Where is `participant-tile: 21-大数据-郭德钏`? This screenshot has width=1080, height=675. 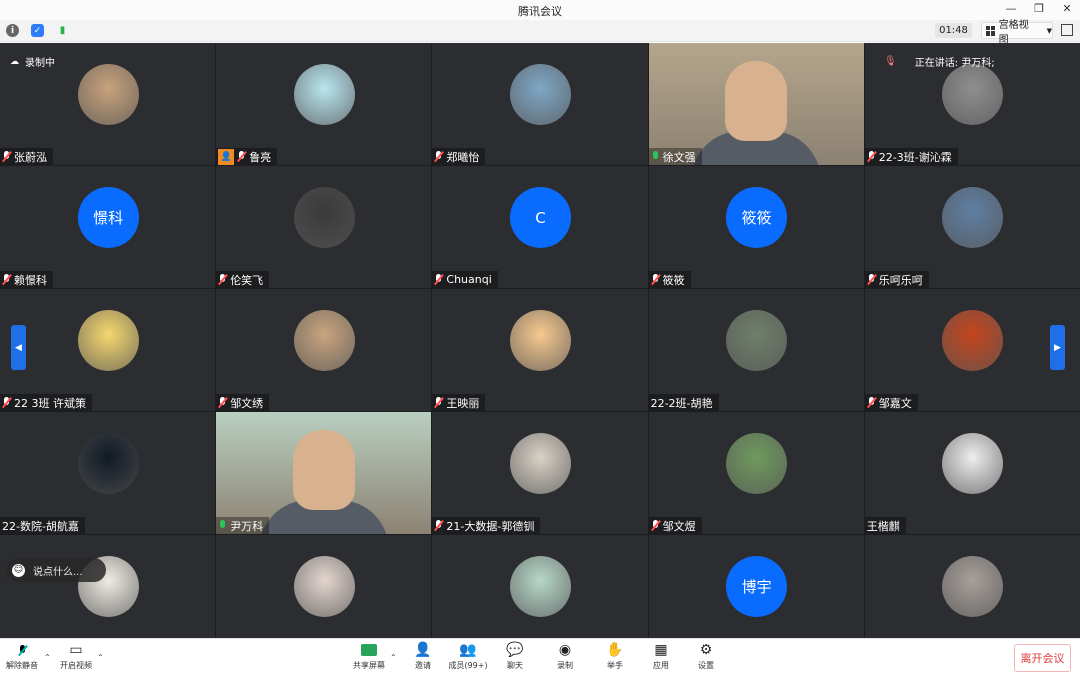
participant-tile: 21-大数据-郭德钏 is located at coordinates (540, 473).